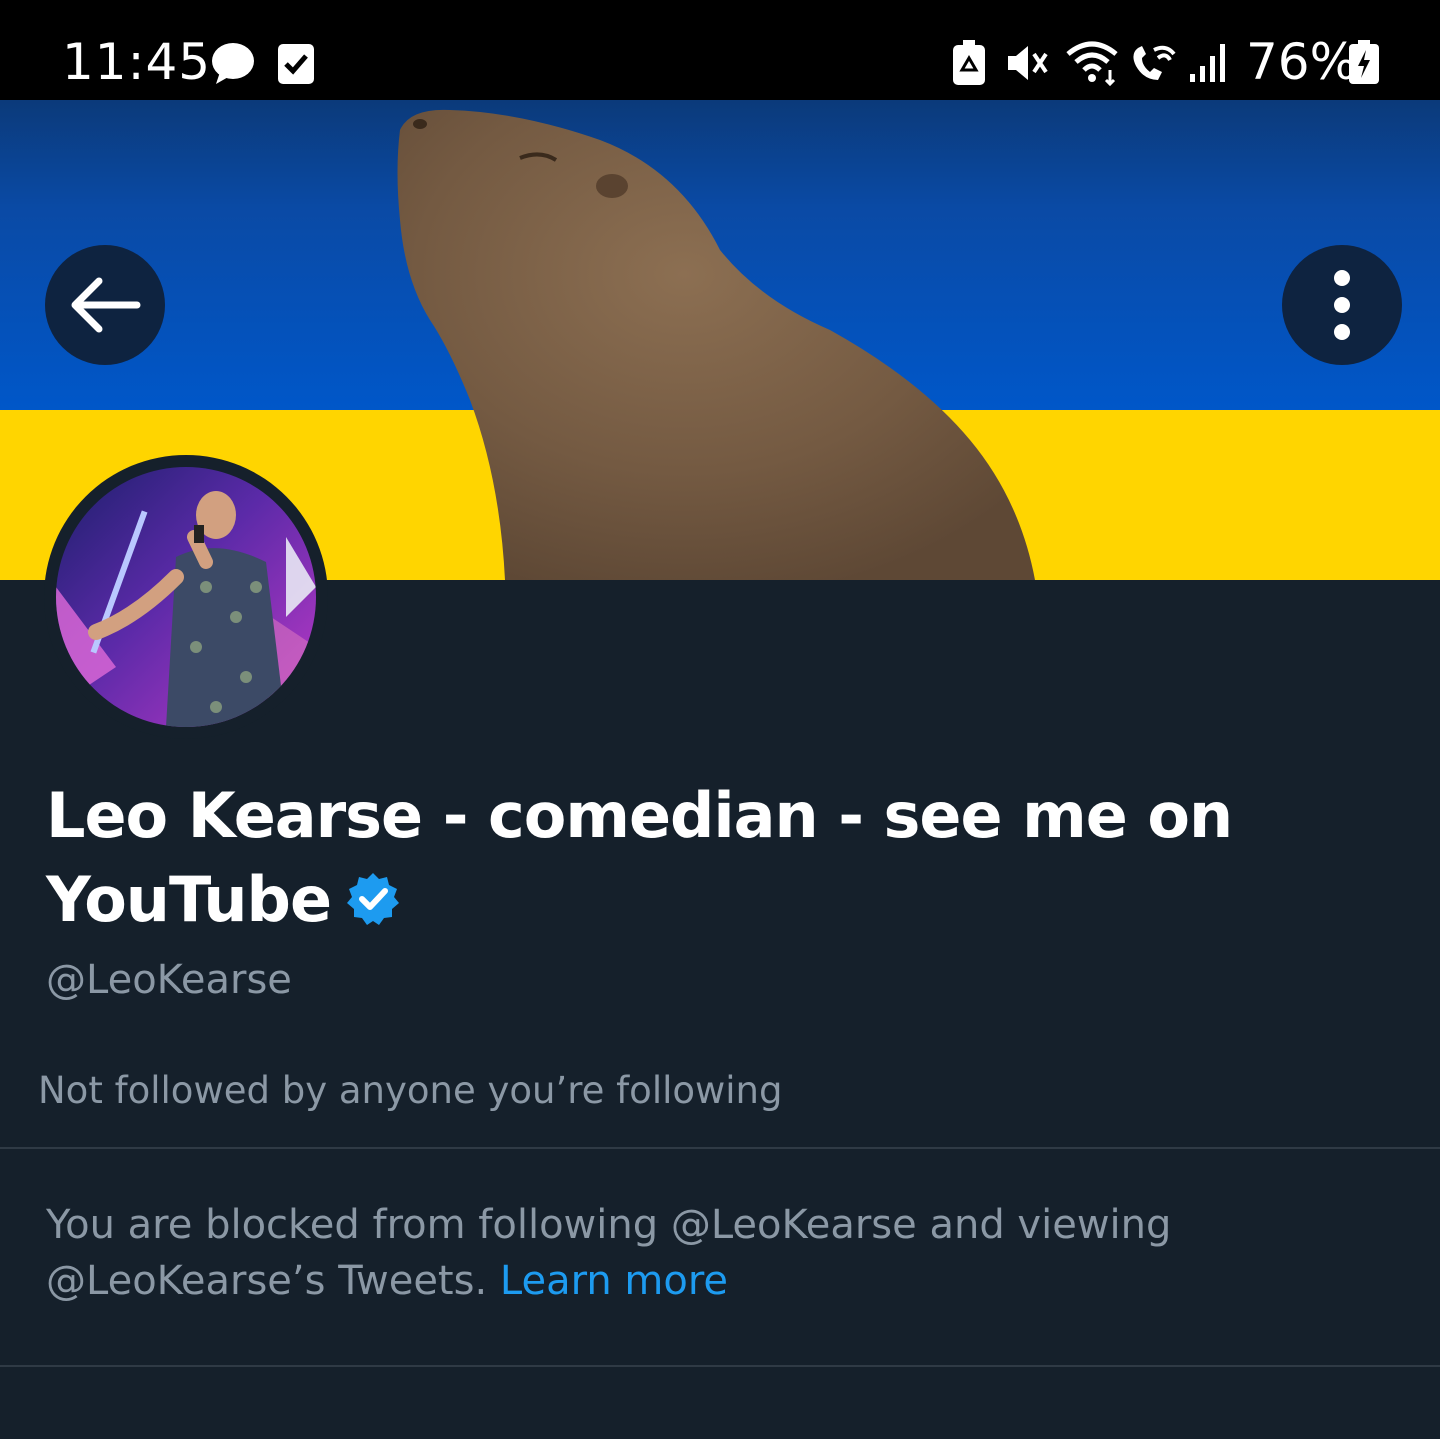 This screenshot has width=1440, height=1439. I want to click on learn-more-link: Learn more, so click(614, 1281).